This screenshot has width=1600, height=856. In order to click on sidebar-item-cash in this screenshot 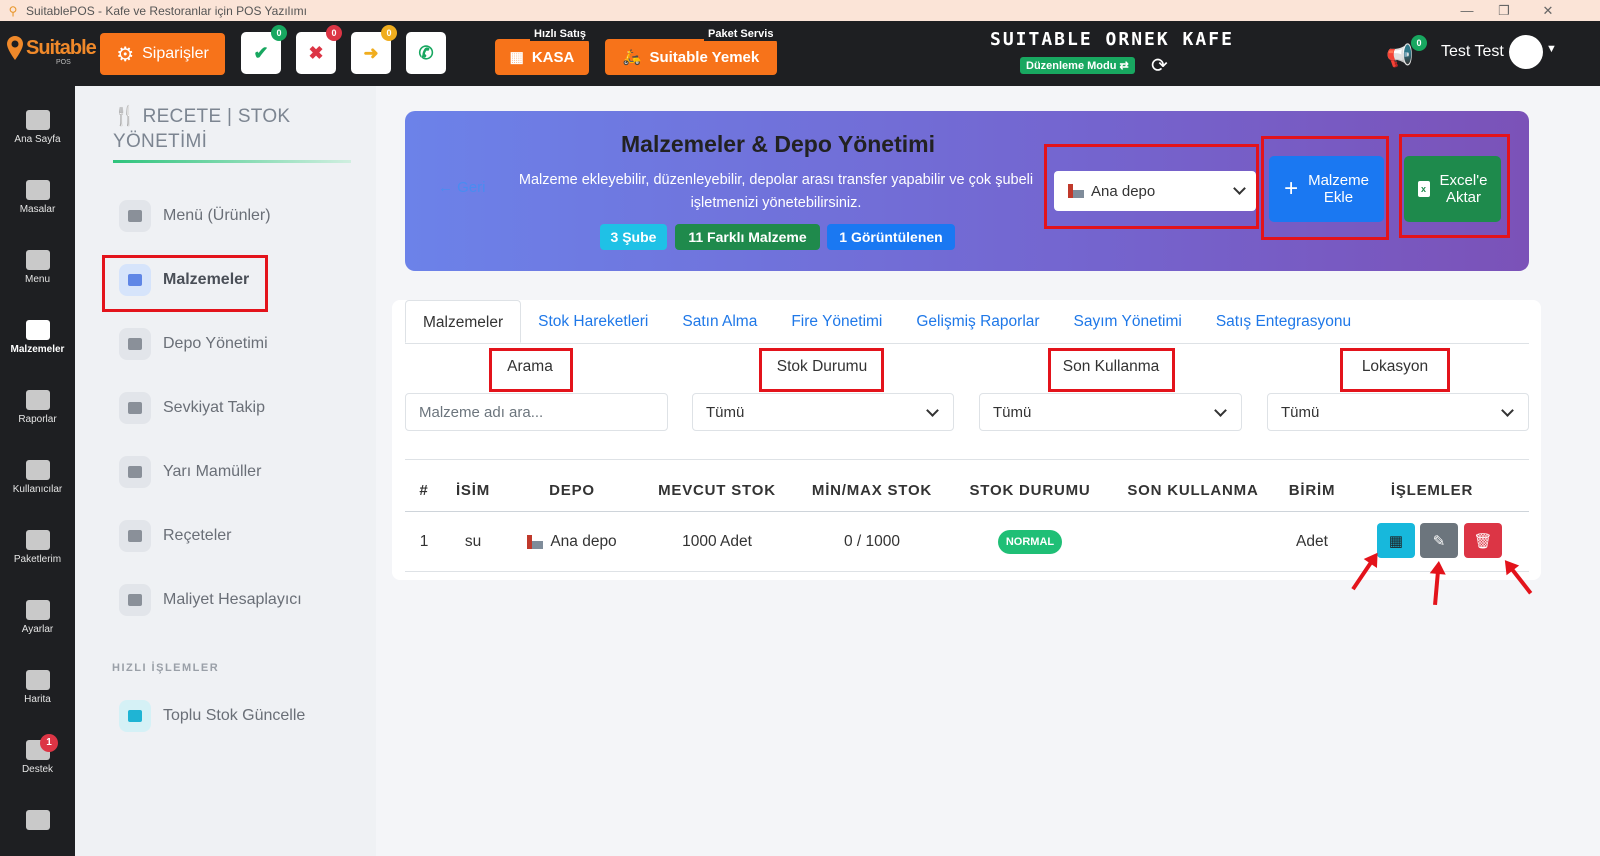, I will do `click(37, 822)`.